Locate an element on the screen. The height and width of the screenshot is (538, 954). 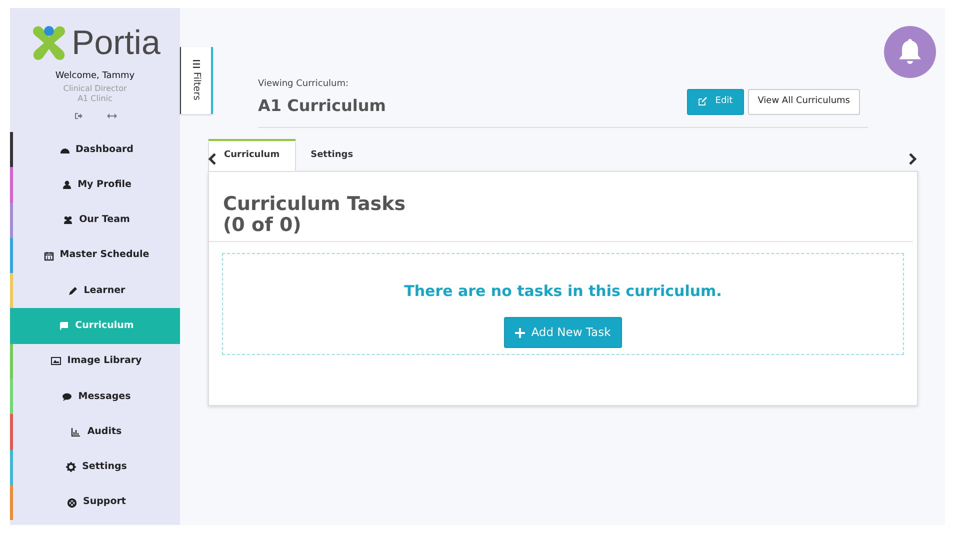
card-title: Curriculum Tasks (0 of 0) is located at coordinates (561, 207).